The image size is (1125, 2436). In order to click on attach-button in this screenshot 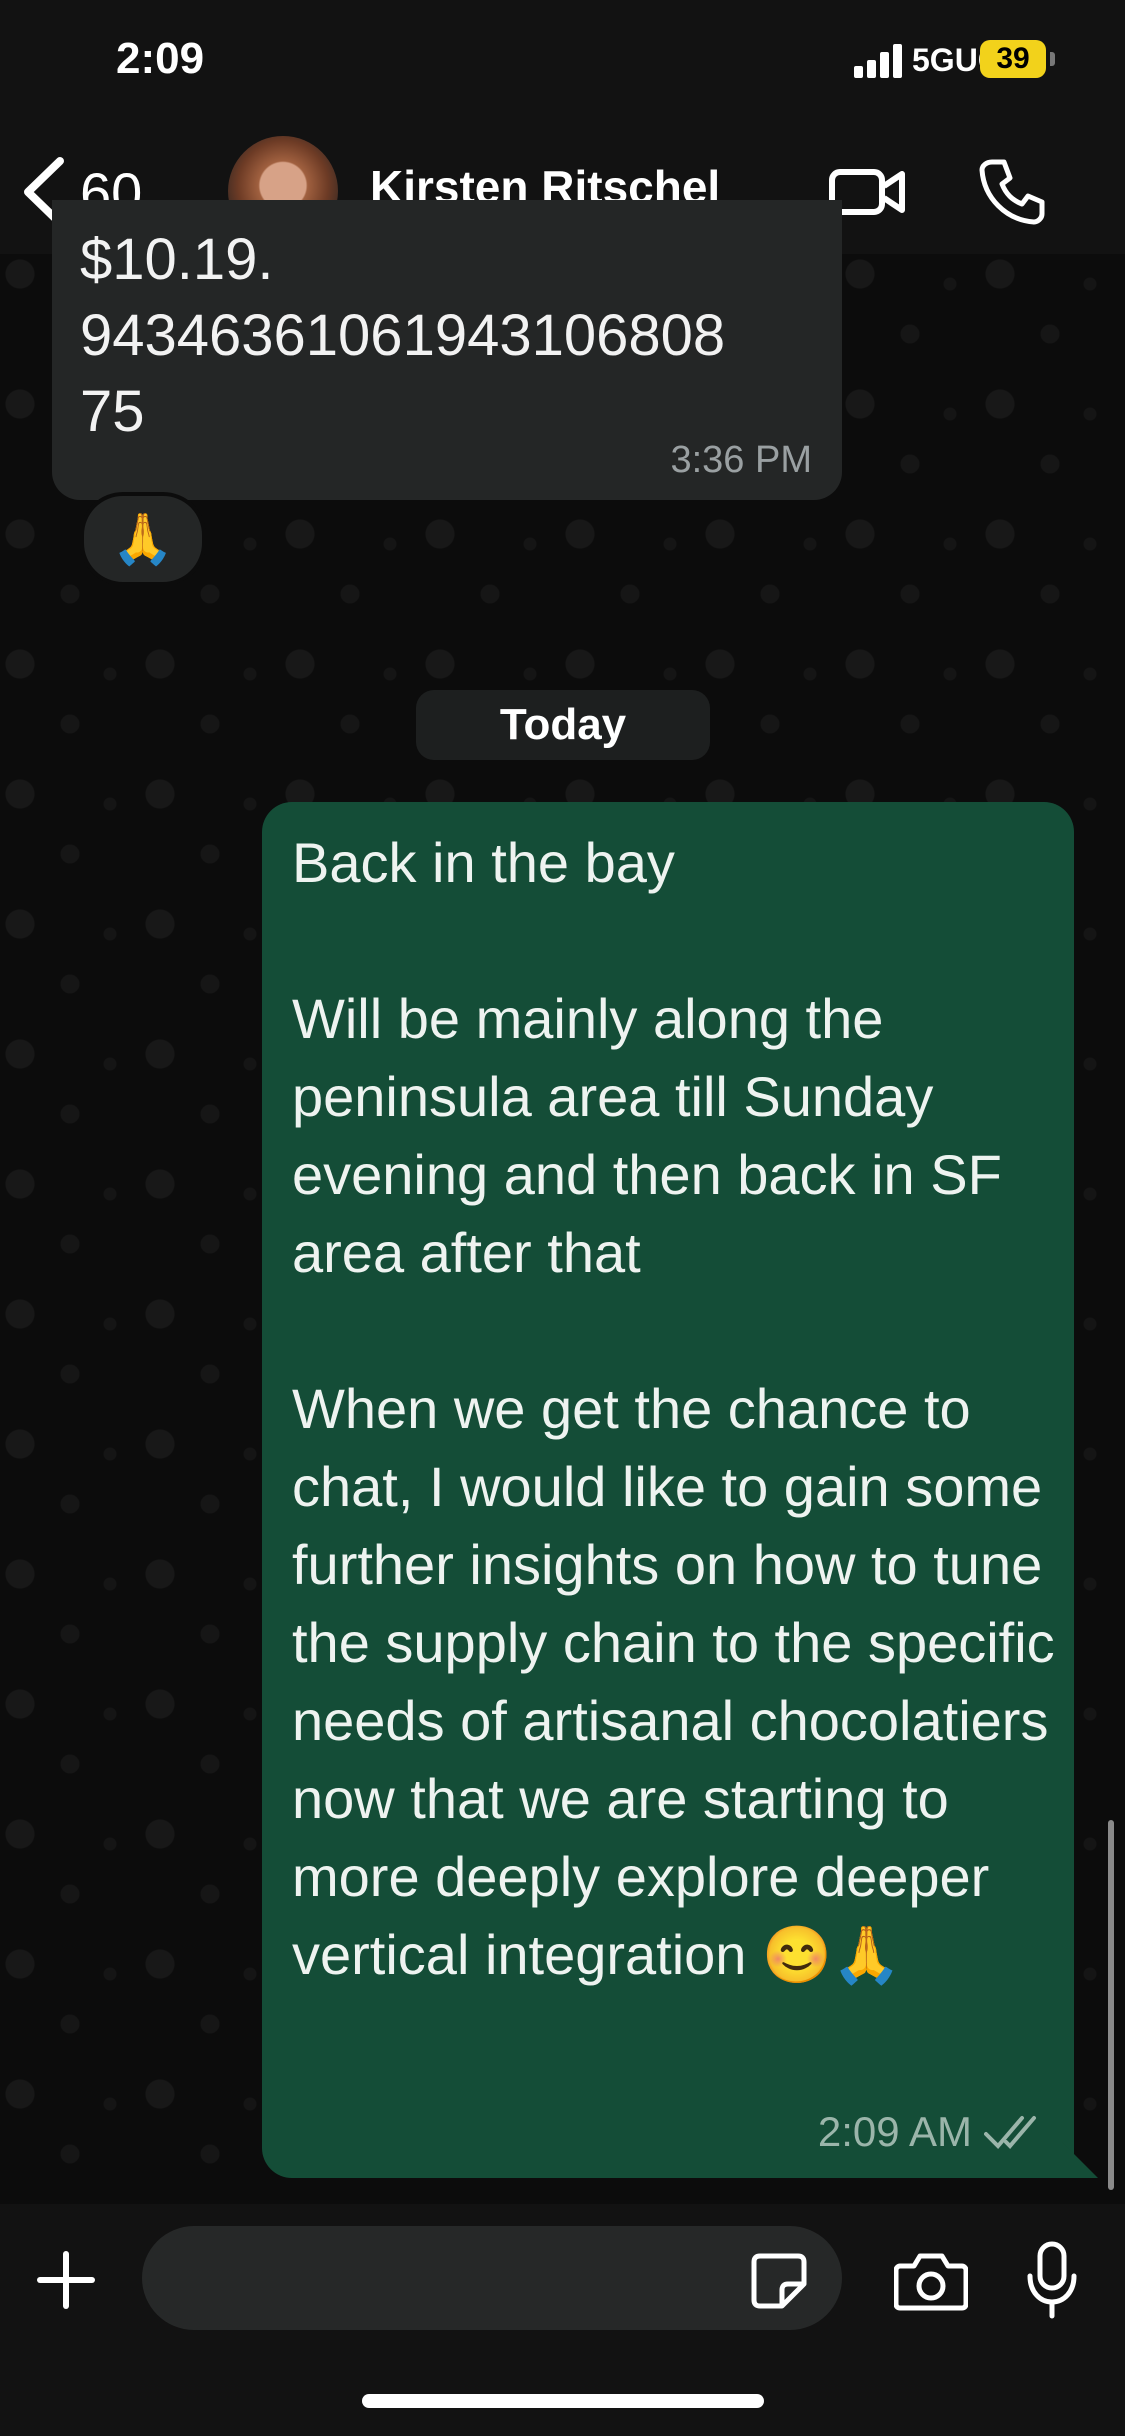, I will do `click(66, 2282)`.